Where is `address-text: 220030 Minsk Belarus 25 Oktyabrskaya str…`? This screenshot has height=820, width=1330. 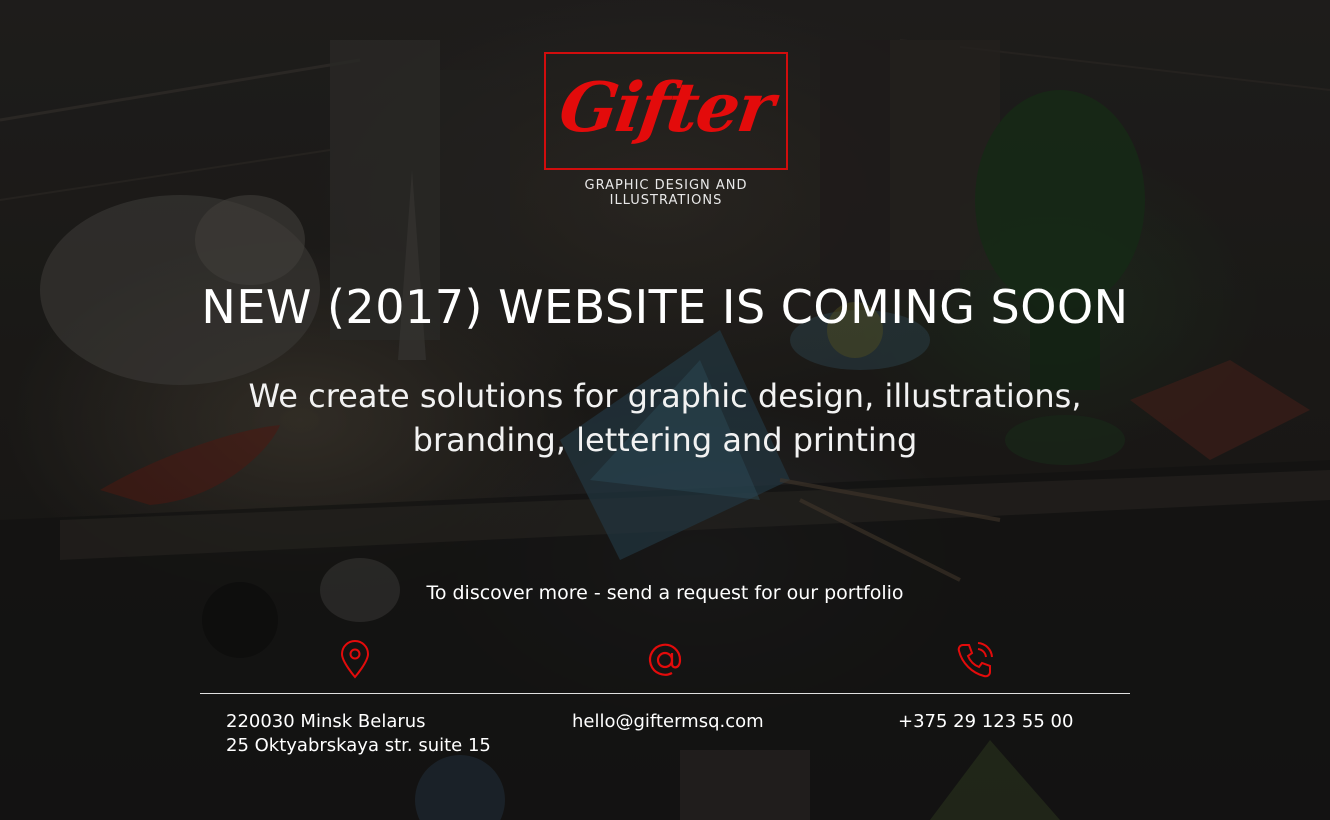 address-text: 220030 Minsk Belarus 25 Oktyabrskaya str… is located at coordinates (358, 734).